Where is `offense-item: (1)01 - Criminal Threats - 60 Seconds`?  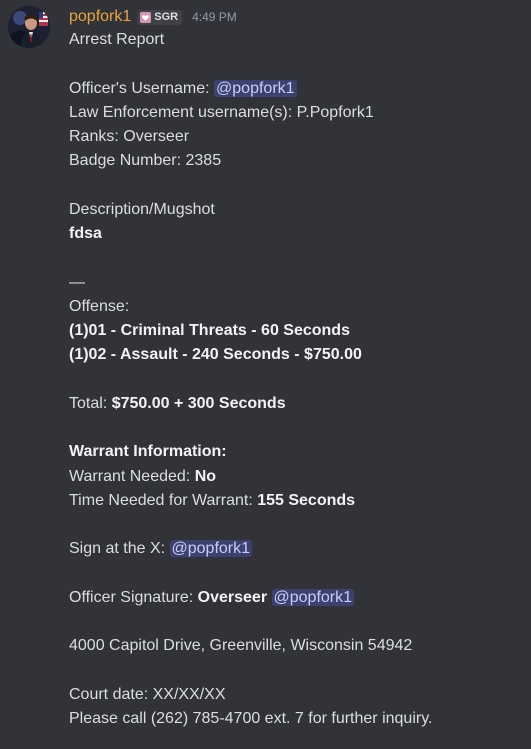
offense-item: (1)01 - Criminal Threats - 60 Seconds is located at coordinates (209, 330).